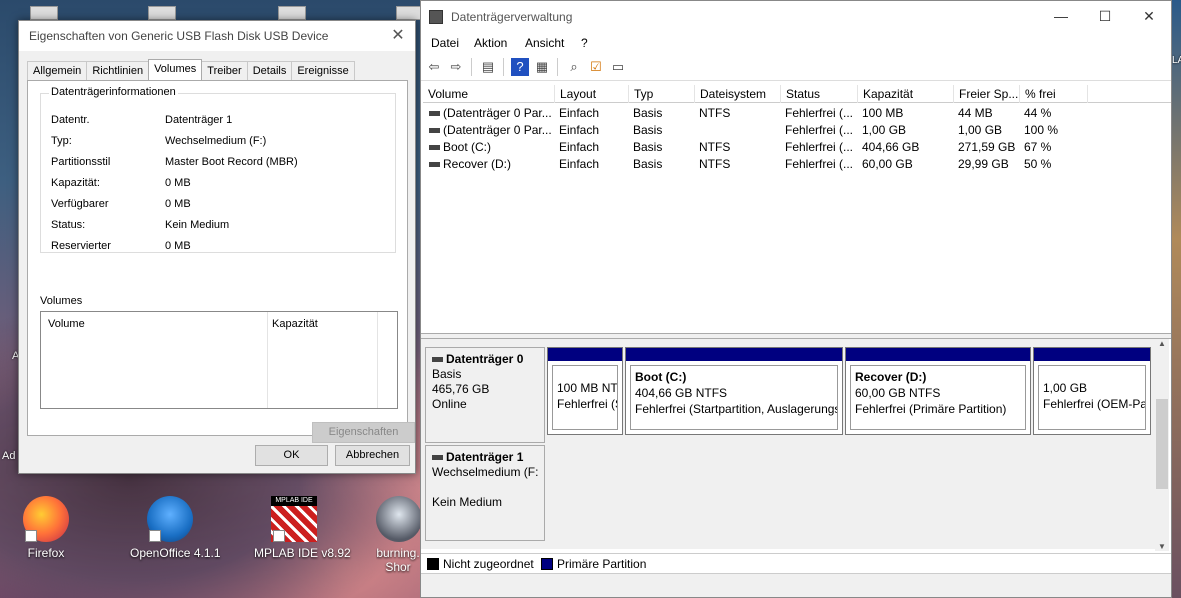 This screenshot has height=598, width=1181. What do you see at coordinates (584, 43) in the screenshot?
I see `menu-help: ?` at bounding box center [584, 43].